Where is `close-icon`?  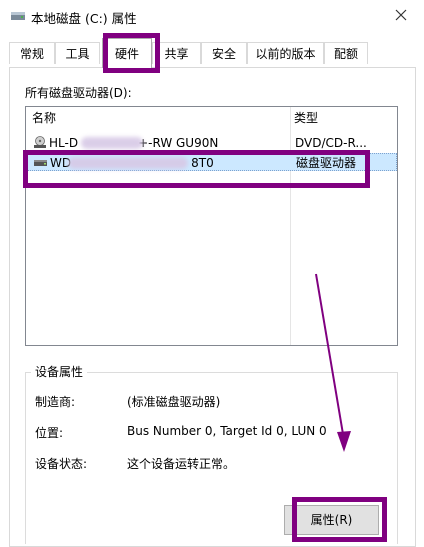 close-icon is located at coordinates (401, 15).